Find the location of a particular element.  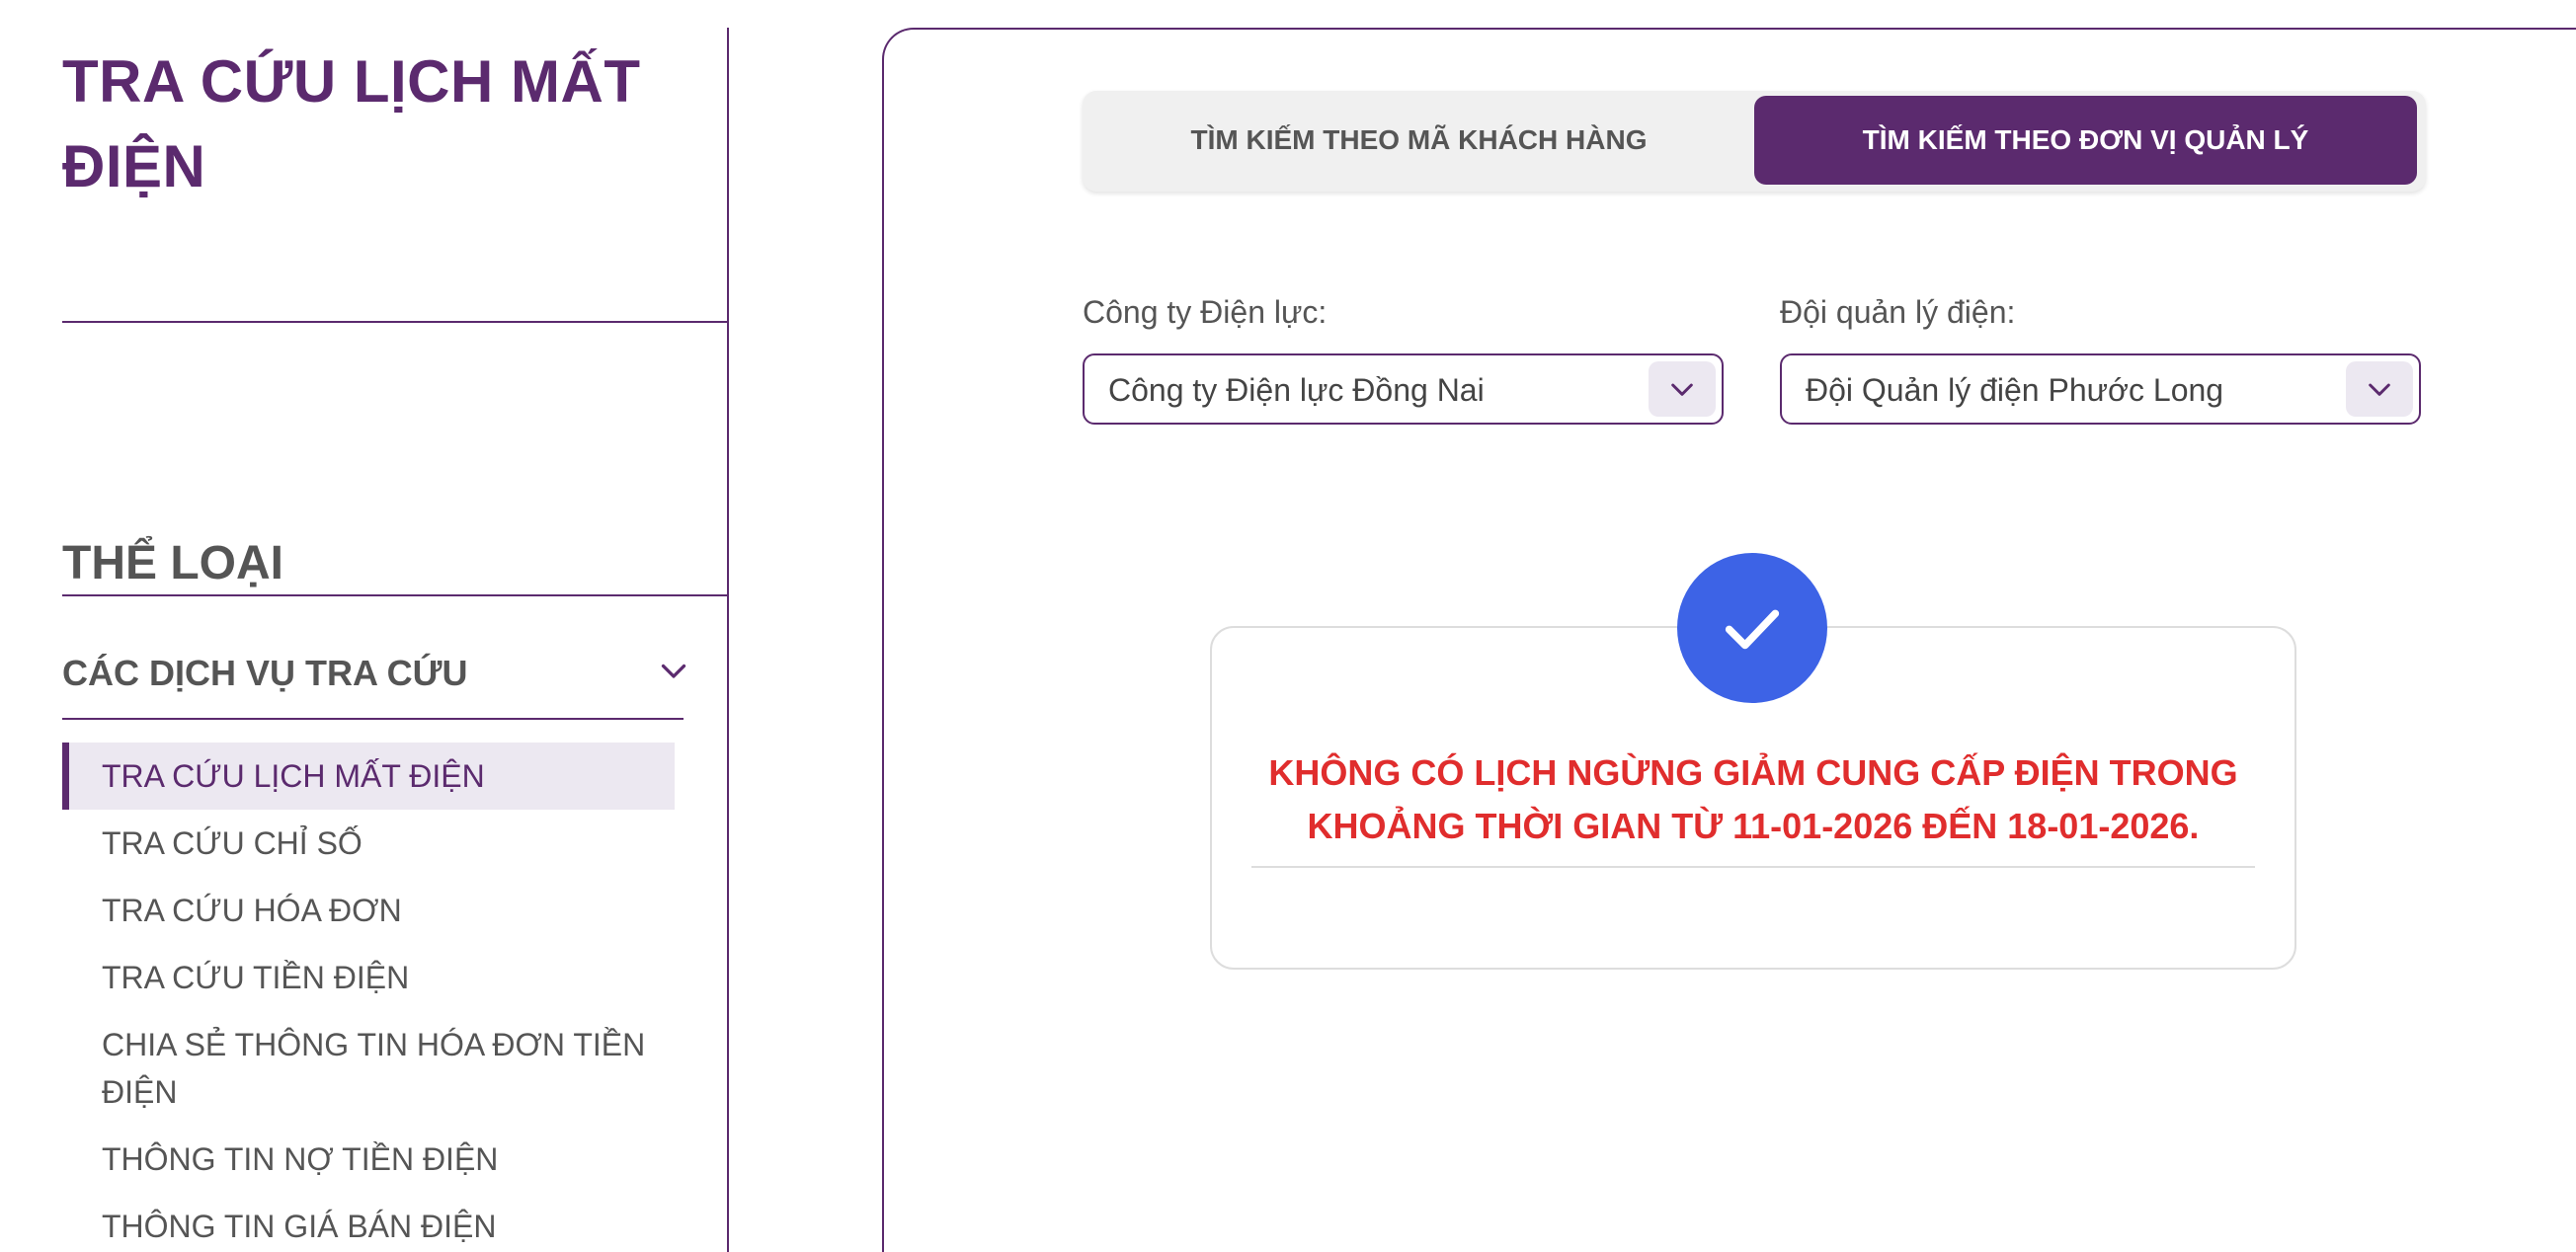

sidebar-item-meter-reading: TRA CỨU CHỈ SỐ is located at coordinates (368, 843).